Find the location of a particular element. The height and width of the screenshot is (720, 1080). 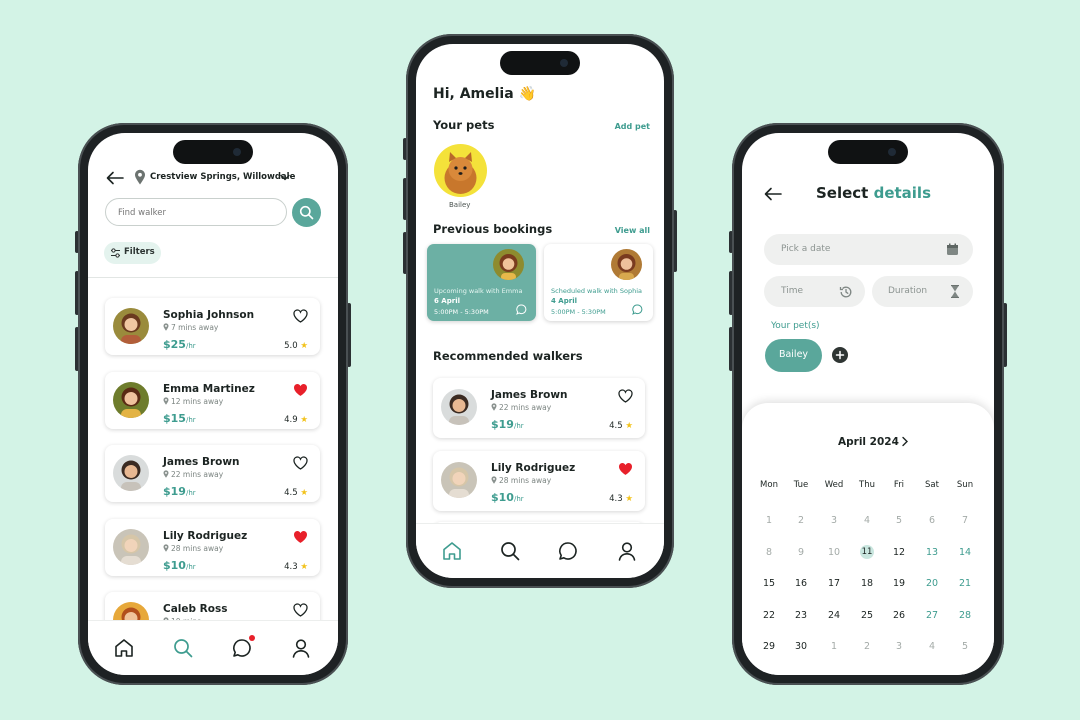

calendar-day: 8 is located at coordinates (769, 552).